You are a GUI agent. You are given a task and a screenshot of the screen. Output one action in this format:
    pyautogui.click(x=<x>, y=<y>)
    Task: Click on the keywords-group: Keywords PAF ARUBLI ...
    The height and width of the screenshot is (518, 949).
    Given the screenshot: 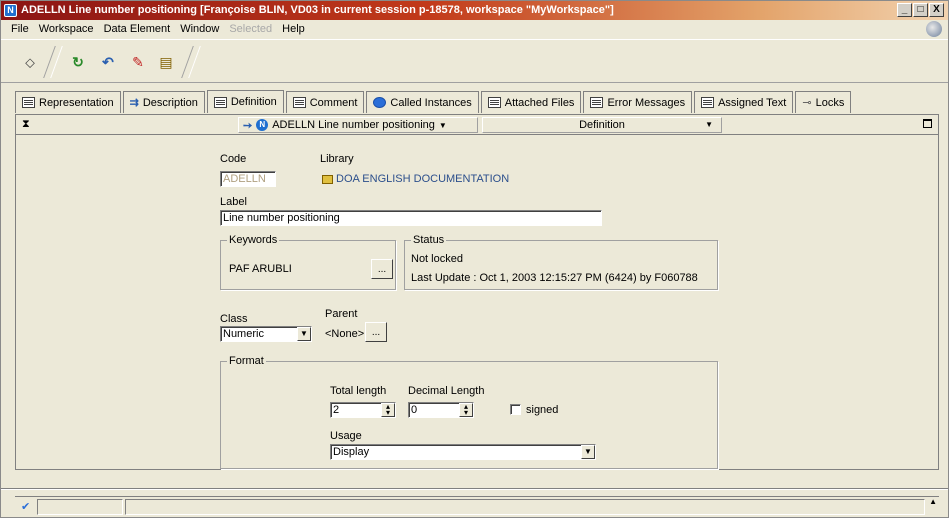 What is the action you would take?
    pyautogui.click(x=308, y=262)
    